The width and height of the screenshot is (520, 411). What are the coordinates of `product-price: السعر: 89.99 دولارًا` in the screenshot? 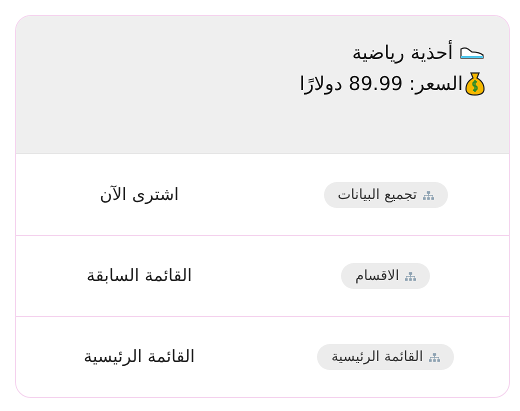 It's located at (381, 84).